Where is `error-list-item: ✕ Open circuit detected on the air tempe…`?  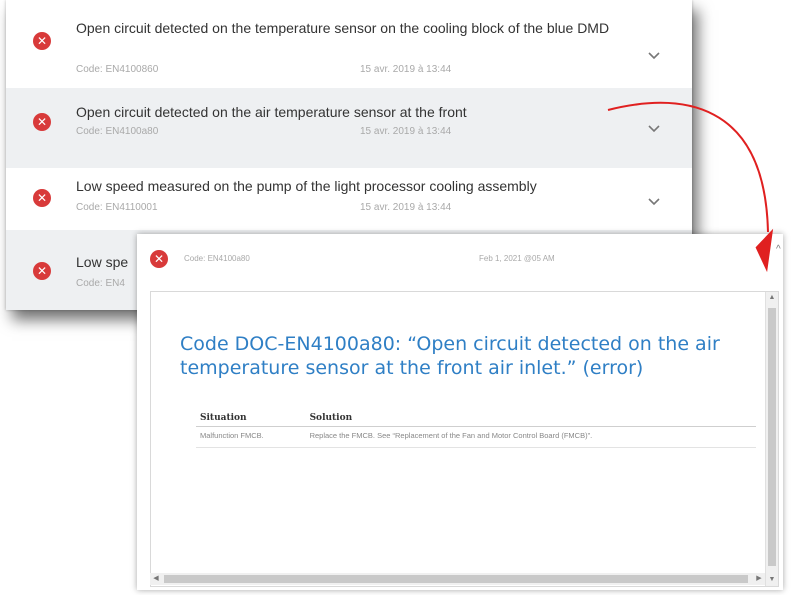
error-list-item: ✕ Open circuit detected on the air tempe… is located at coordinates (349, 128).